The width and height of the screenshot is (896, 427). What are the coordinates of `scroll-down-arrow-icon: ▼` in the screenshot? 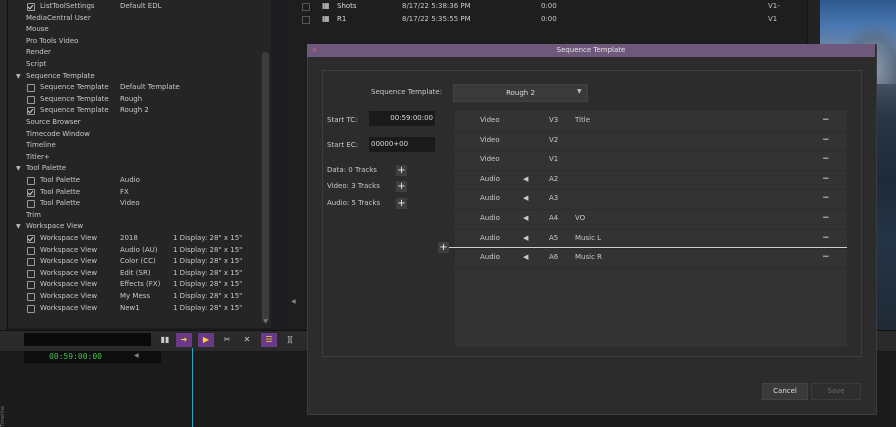 It's located at (265, 322).